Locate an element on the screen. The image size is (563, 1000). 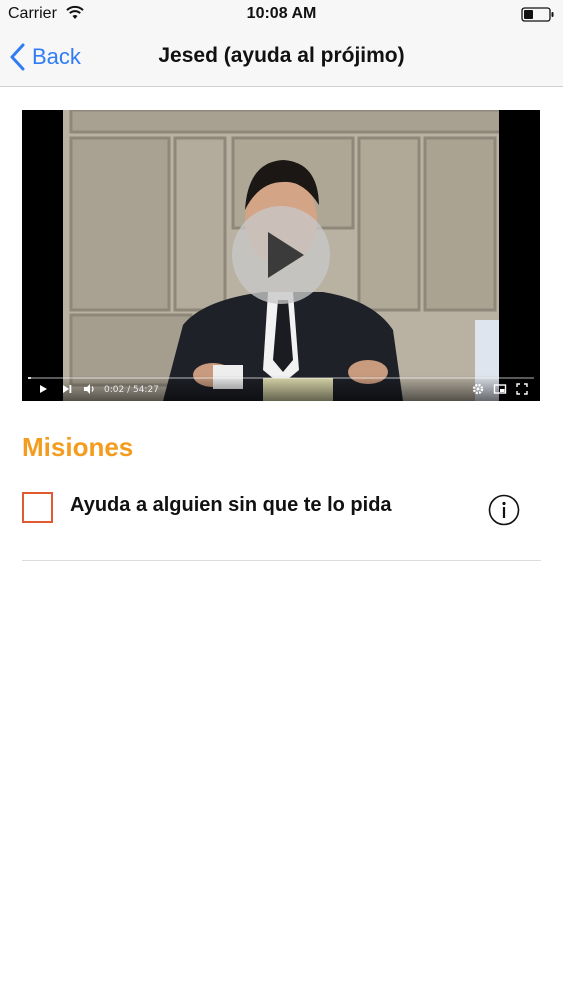
battery-icon is located at coordinates (537, 14).